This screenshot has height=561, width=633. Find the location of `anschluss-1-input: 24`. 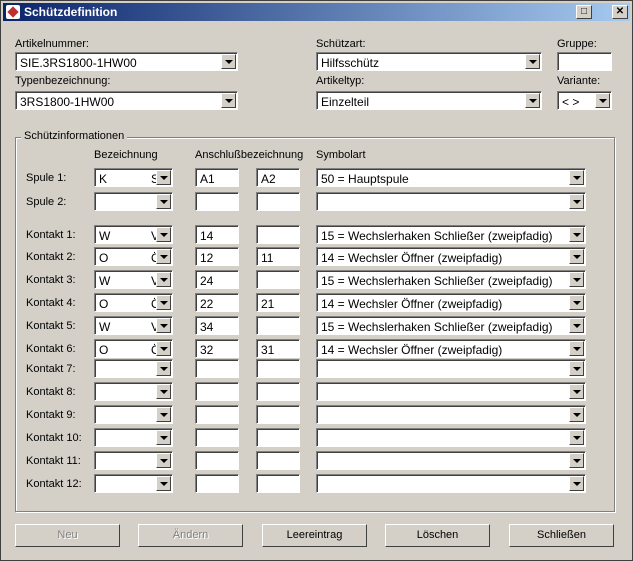

anschluss-1-input: 24 is located at coordinates (217, 279).